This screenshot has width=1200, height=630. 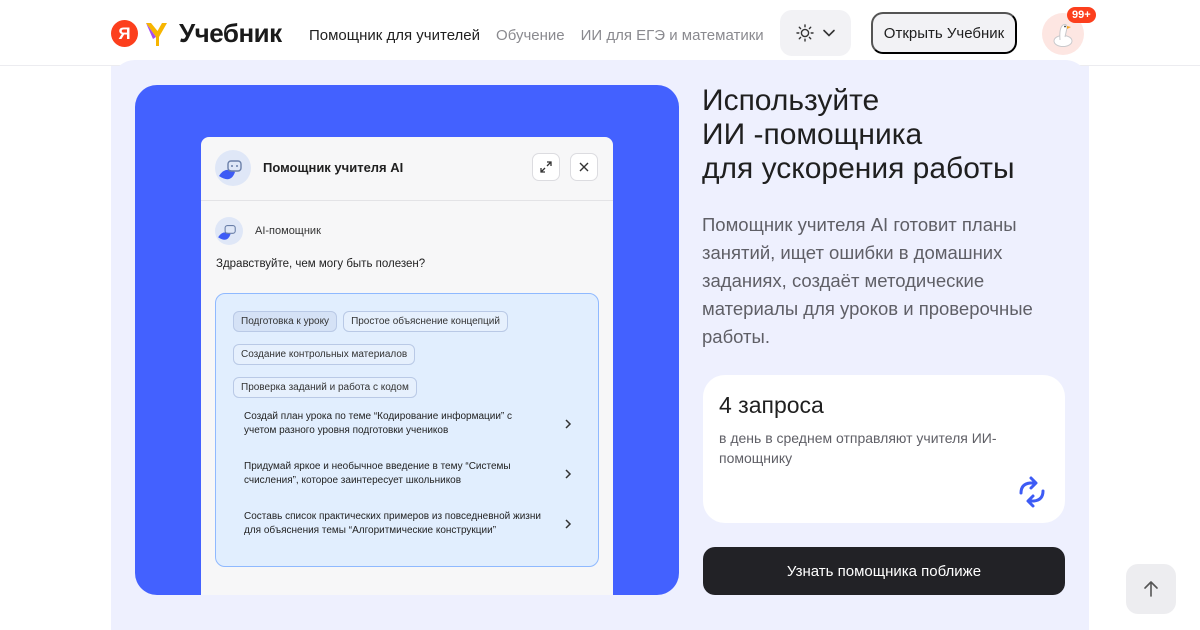 I want to click on hero-heading-line: для ускорения работы, so click(x=858, y=168).